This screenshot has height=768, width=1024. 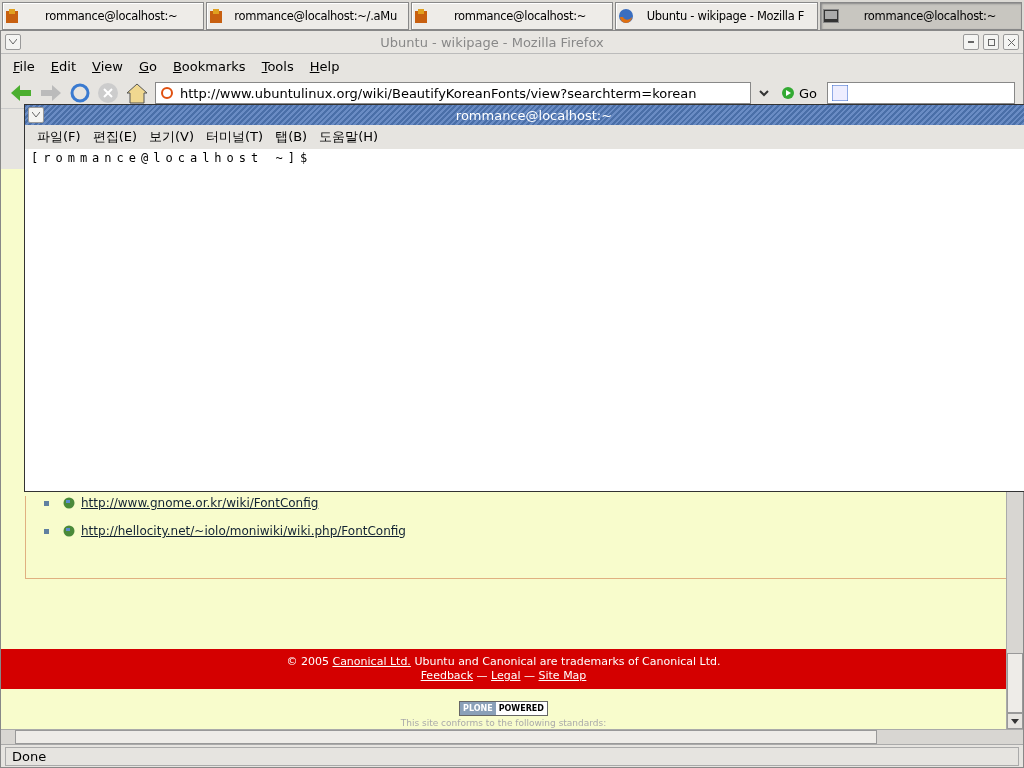 What do you see at coordinates (562, 675) in the screenshot?
I see `footer-link: Site Map` at bounding box center [562, 675].